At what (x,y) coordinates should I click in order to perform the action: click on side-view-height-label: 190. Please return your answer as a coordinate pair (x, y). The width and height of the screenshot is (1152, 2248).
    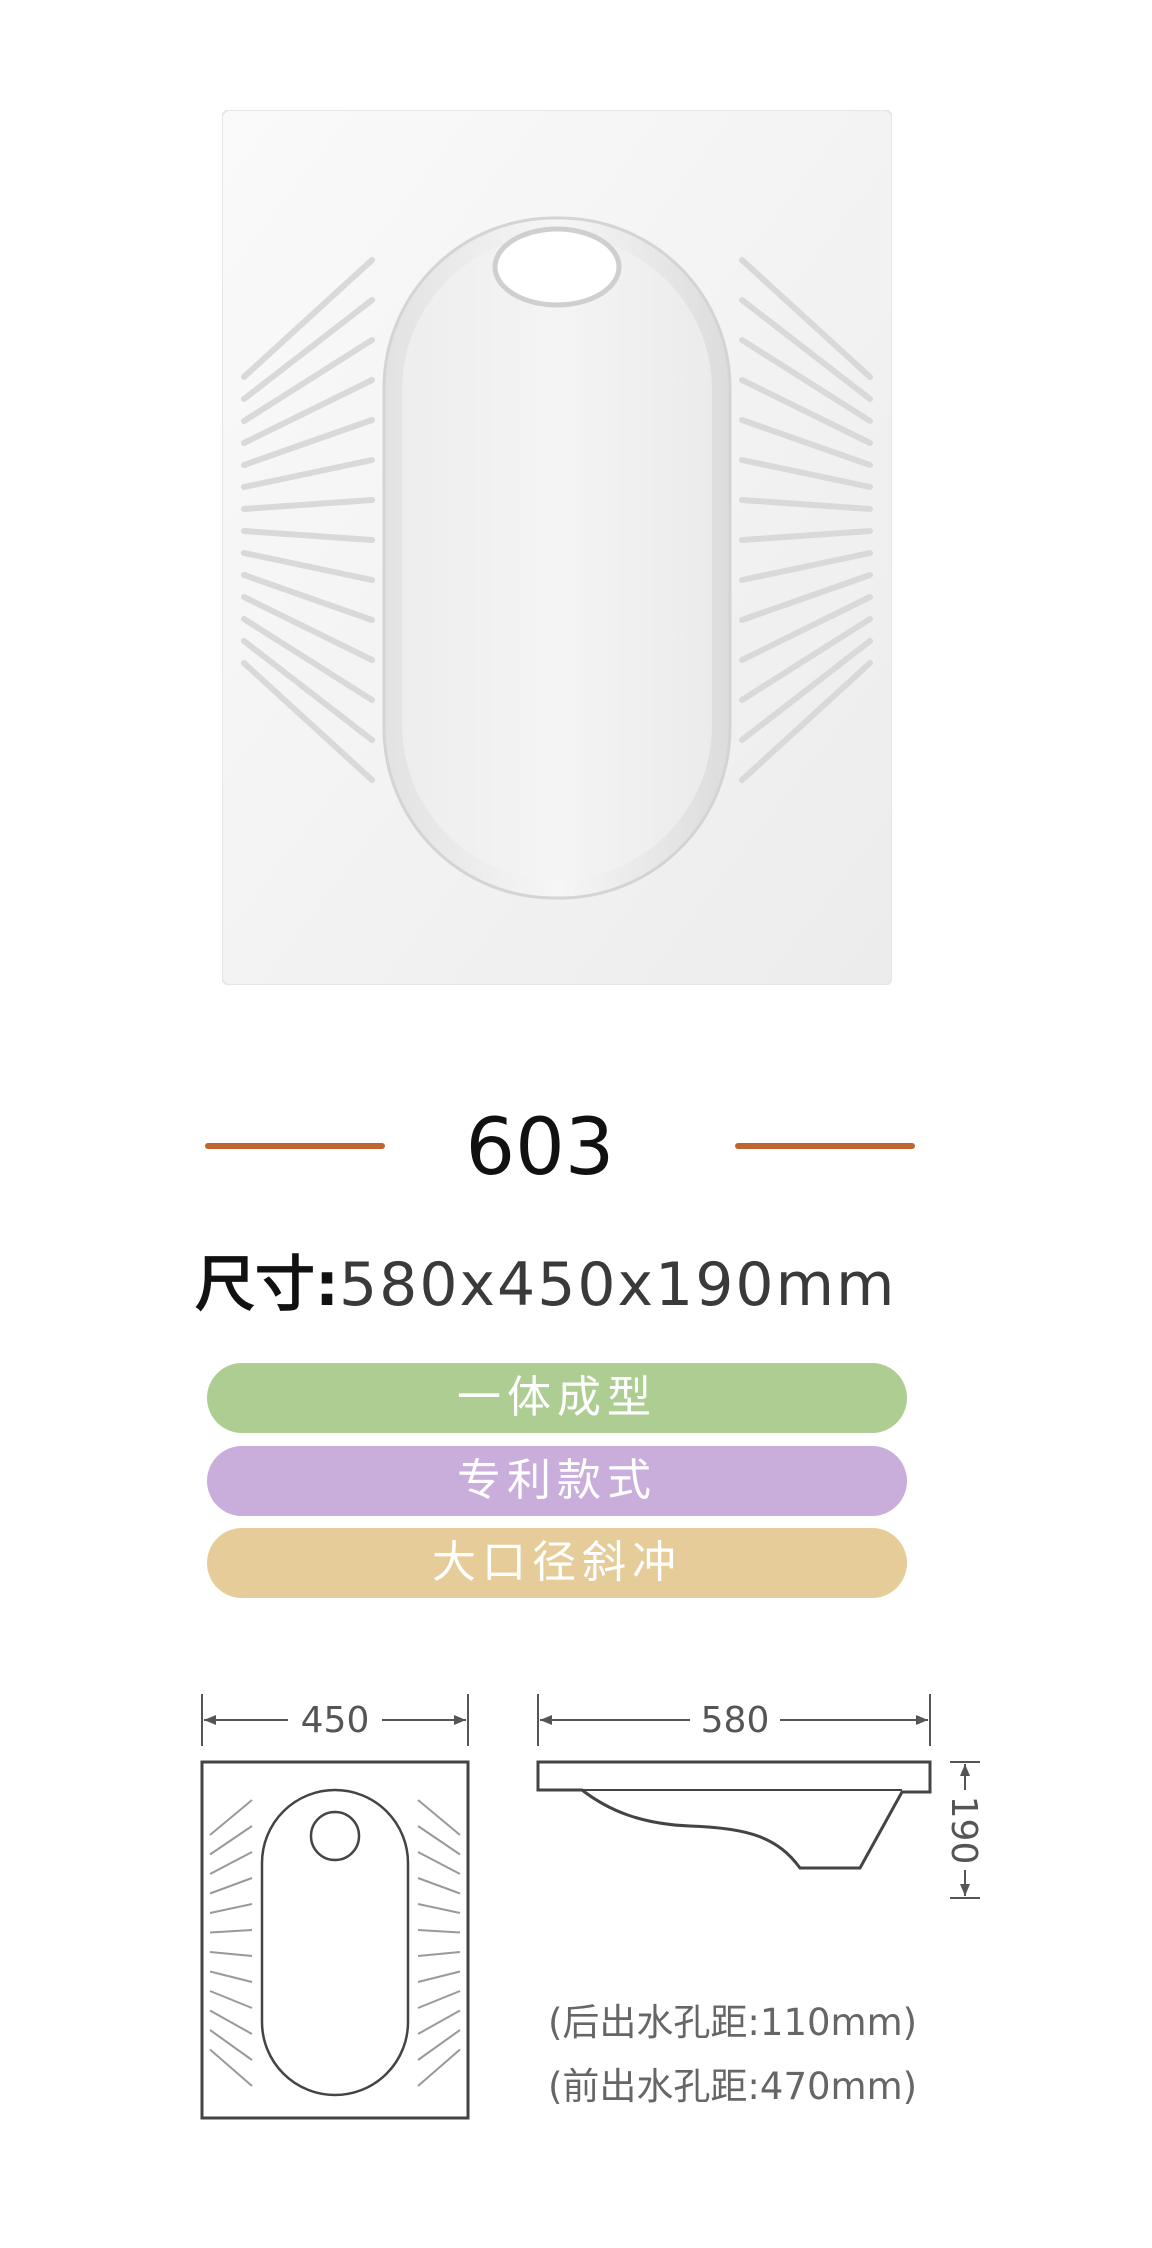
    Looking at the image, I should click on (963, 1830).